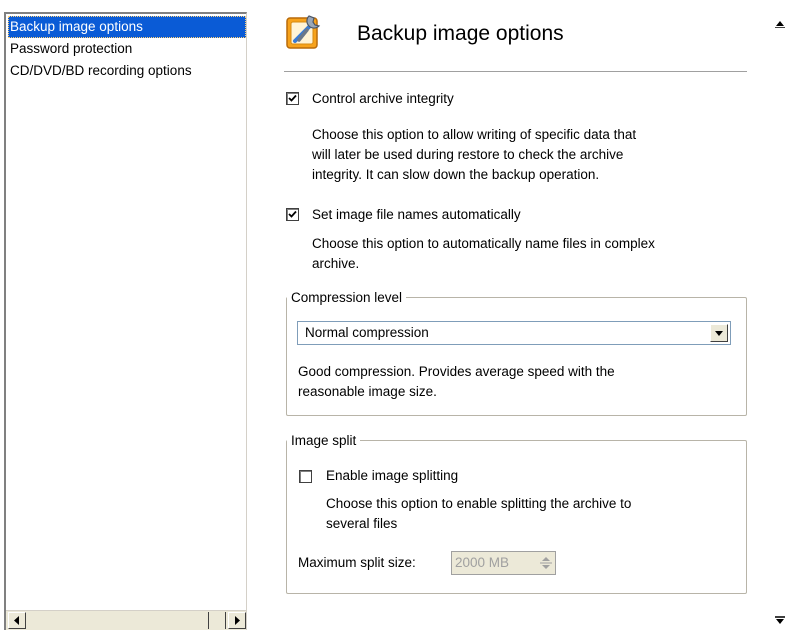 The height and width of the screenshot is (630, 789). I want to click on auto-names-checkbox, so click(292, 214).